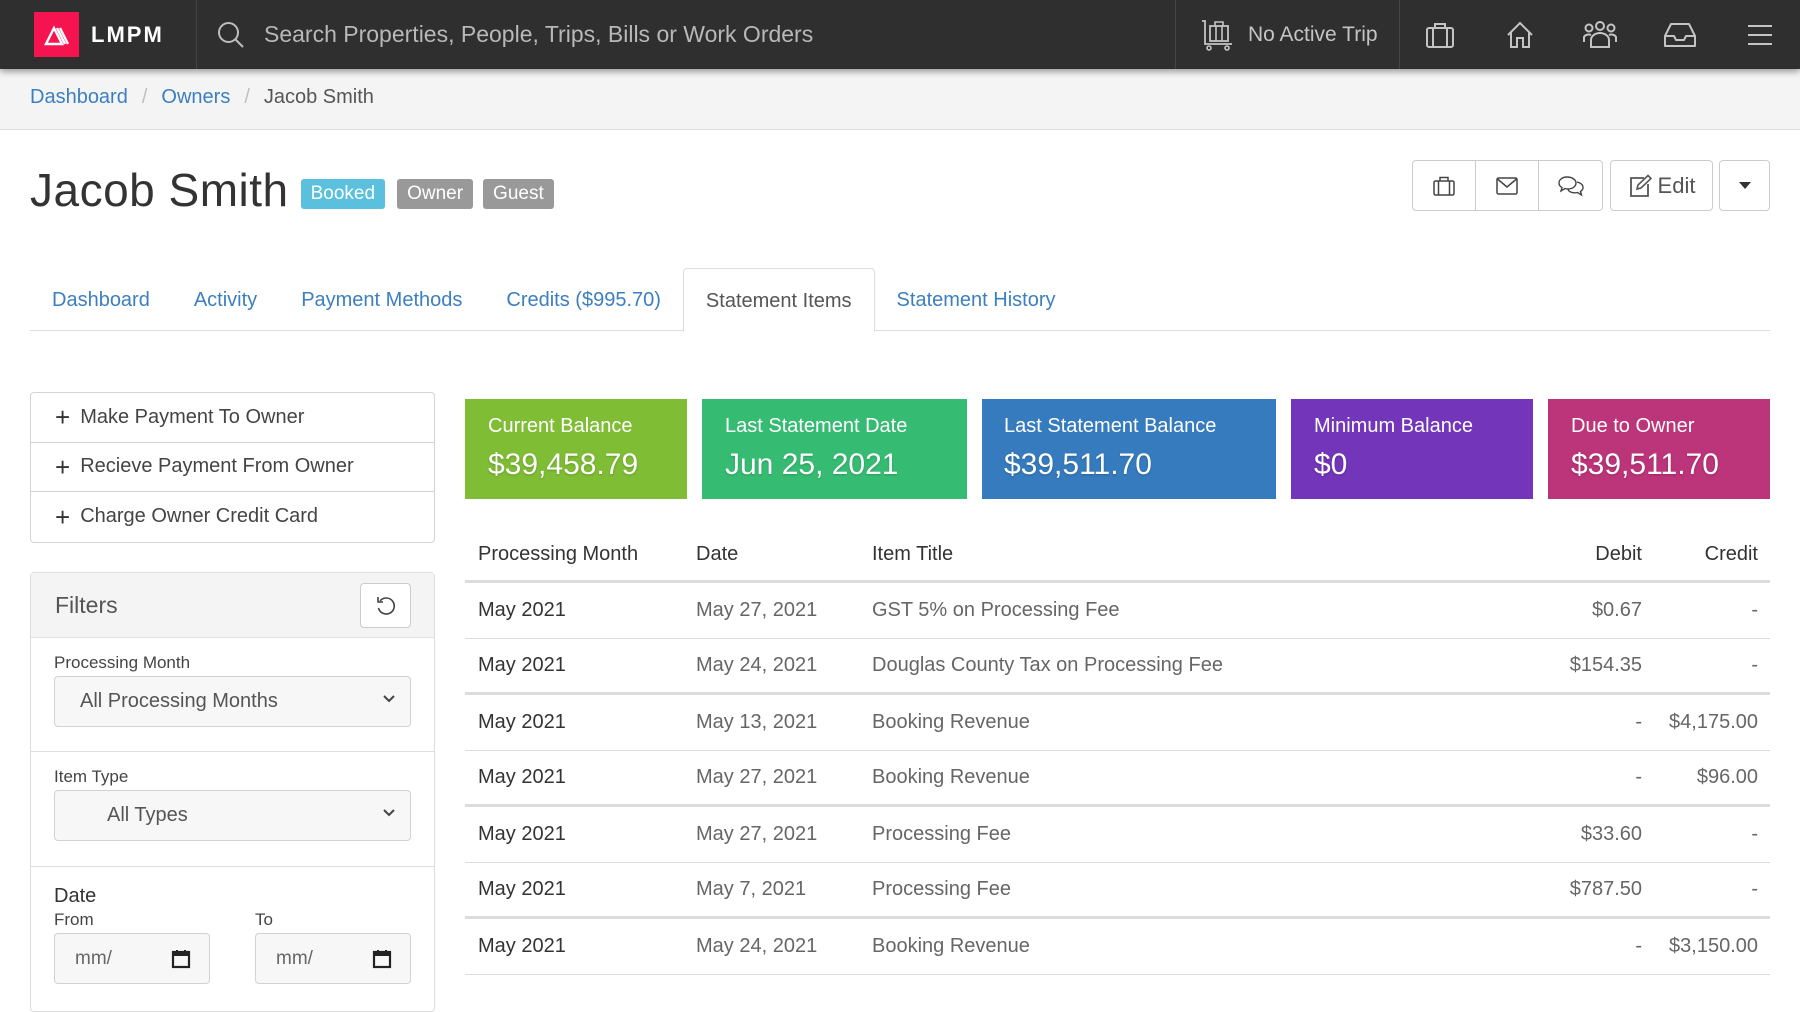  I want to click on role-badge-owner: Owner, so click(435, 194).